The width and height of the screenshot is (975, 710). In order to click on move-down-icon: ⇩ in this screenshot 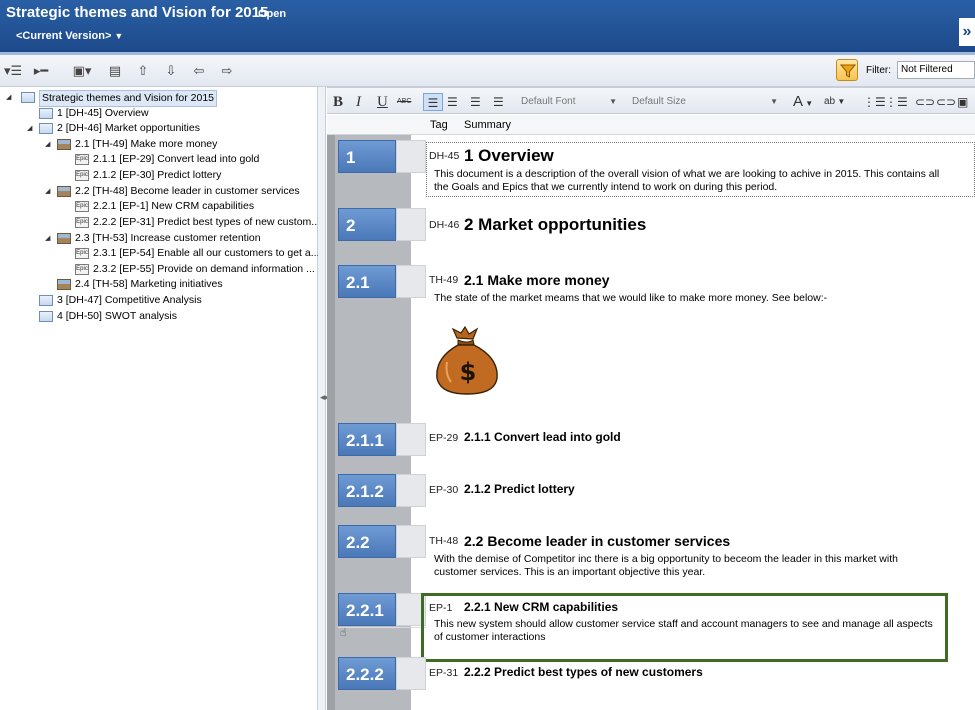, I will do `click(171, 71)`.